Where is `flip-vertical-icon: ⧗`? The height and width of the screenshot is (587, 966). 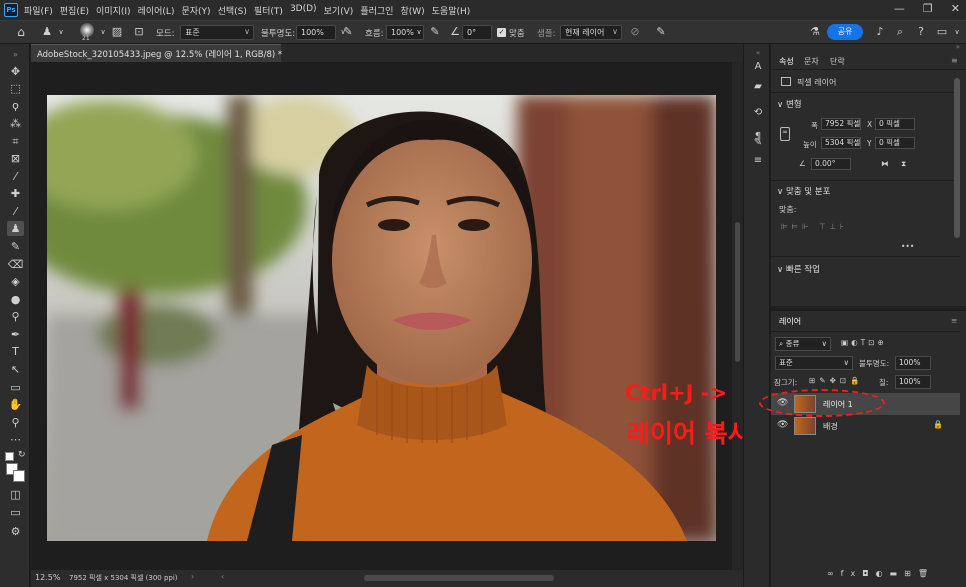
flip-vertical-icon: ⧗ is located at coordinates (903, 164).